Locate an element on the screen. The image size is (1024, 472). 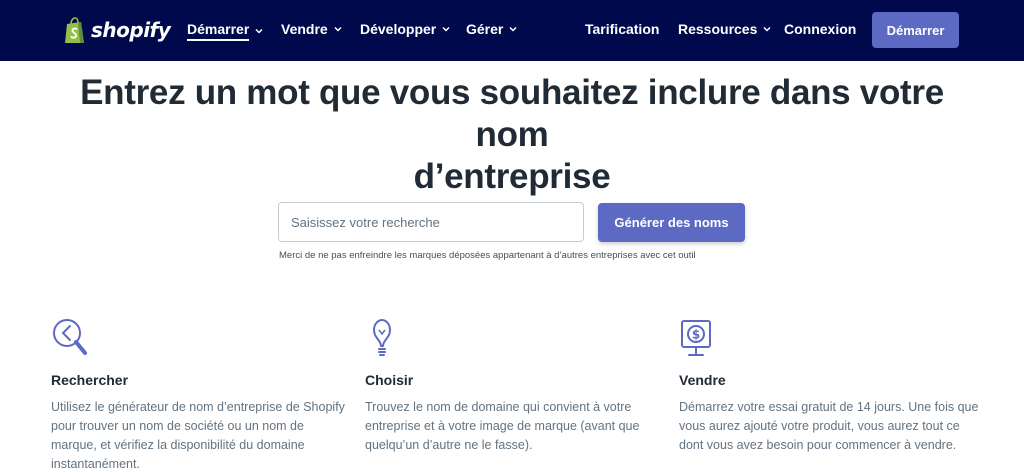
nav-connexion-label: Connexion is located at coordinates (820, 29).